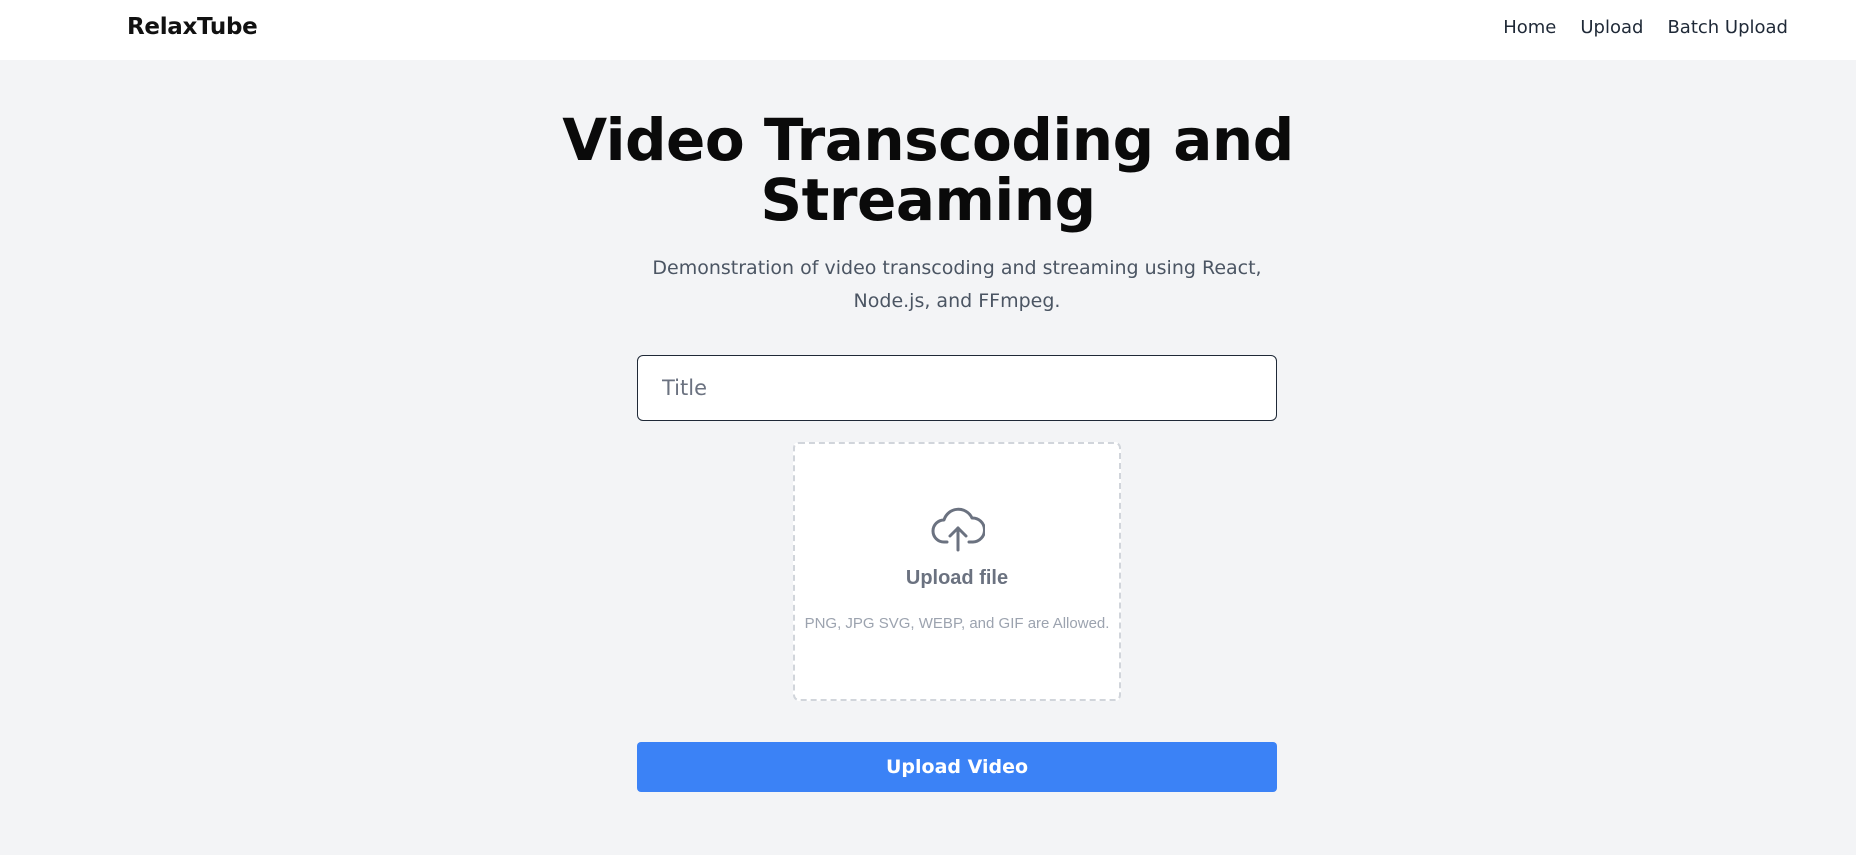 Image resolution: width=1856 pixels, height=855 pixels. I want to click on title-input, so click(957, 388).